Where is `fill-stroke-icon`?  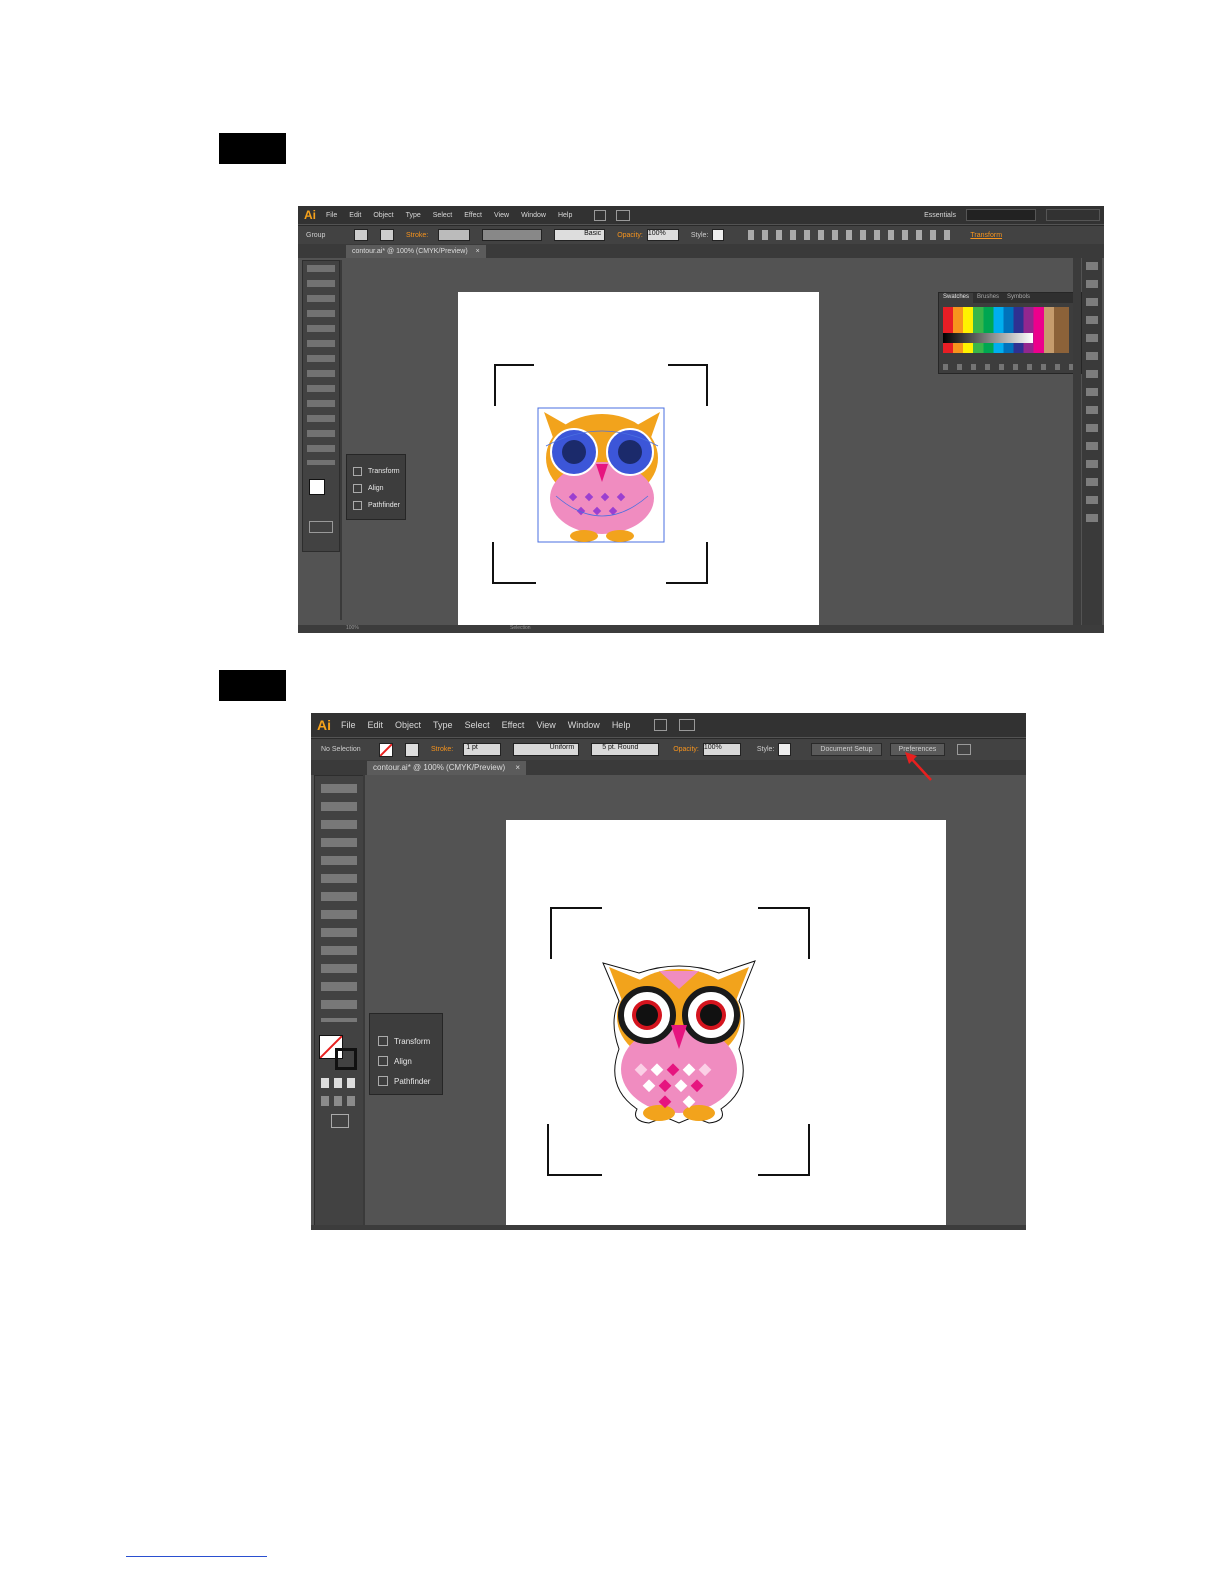 fill-stroke-icon is located at coordinates (317, 487).